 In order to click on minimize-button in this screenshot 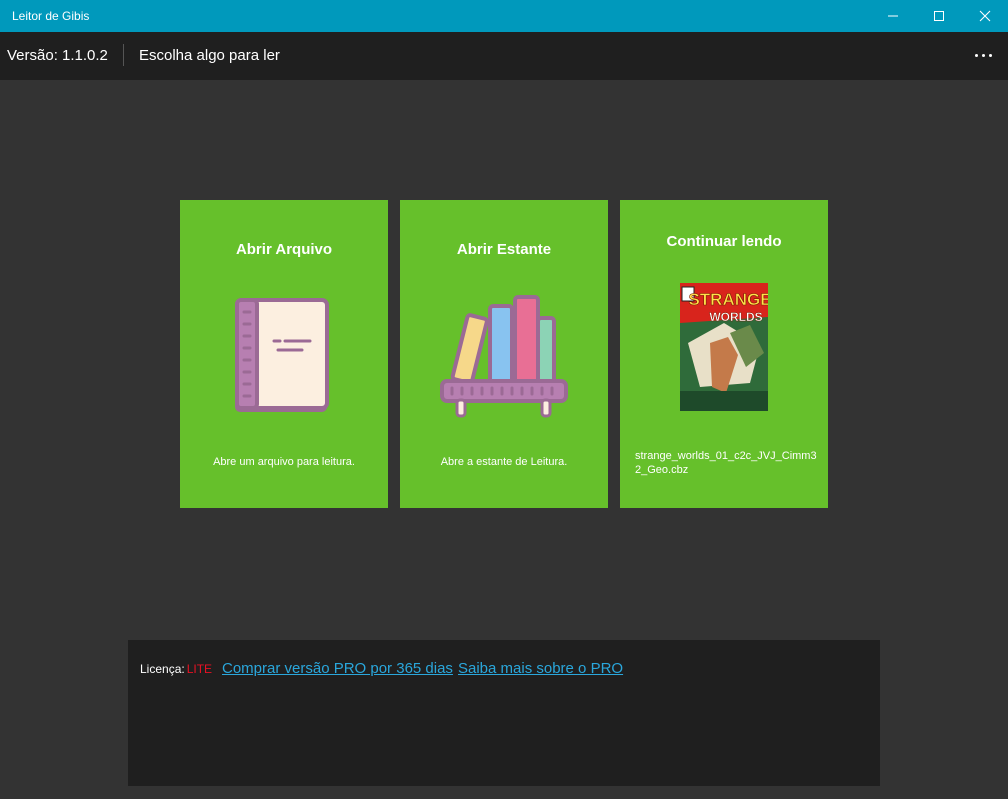, I will do `click(893, 16)`.